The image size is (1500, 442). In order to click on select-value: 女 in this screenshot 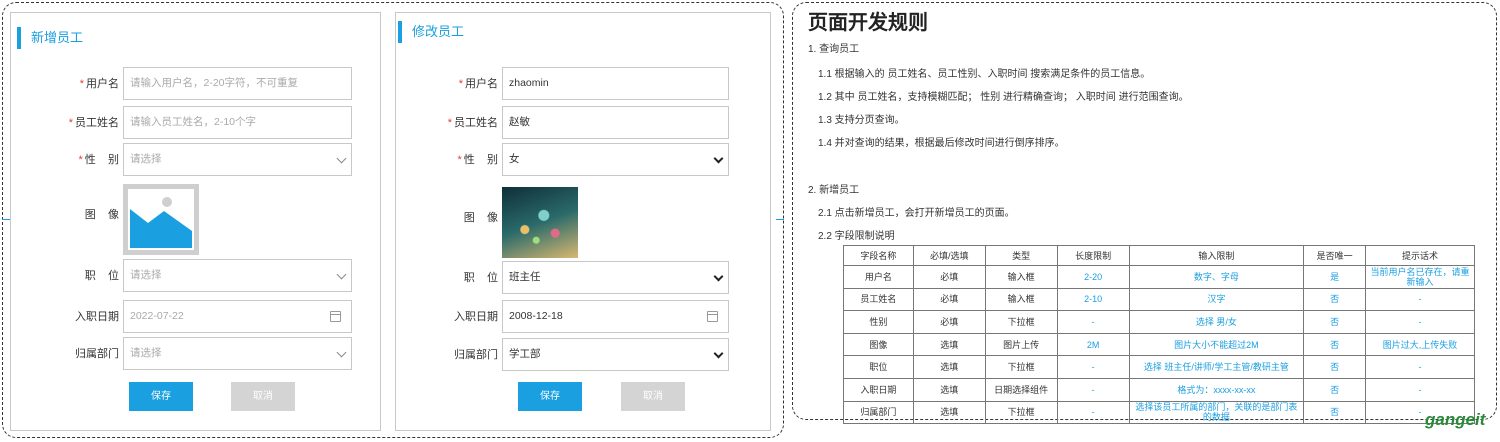, I will do `click(514, 159)`.